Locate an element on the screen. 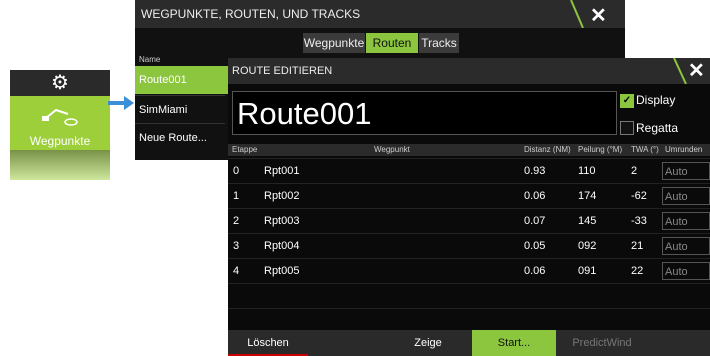 The width and height of the screenshot is (710, 356). wegpunkt-cell: Rpt005 is located at coordinates (282, 271).